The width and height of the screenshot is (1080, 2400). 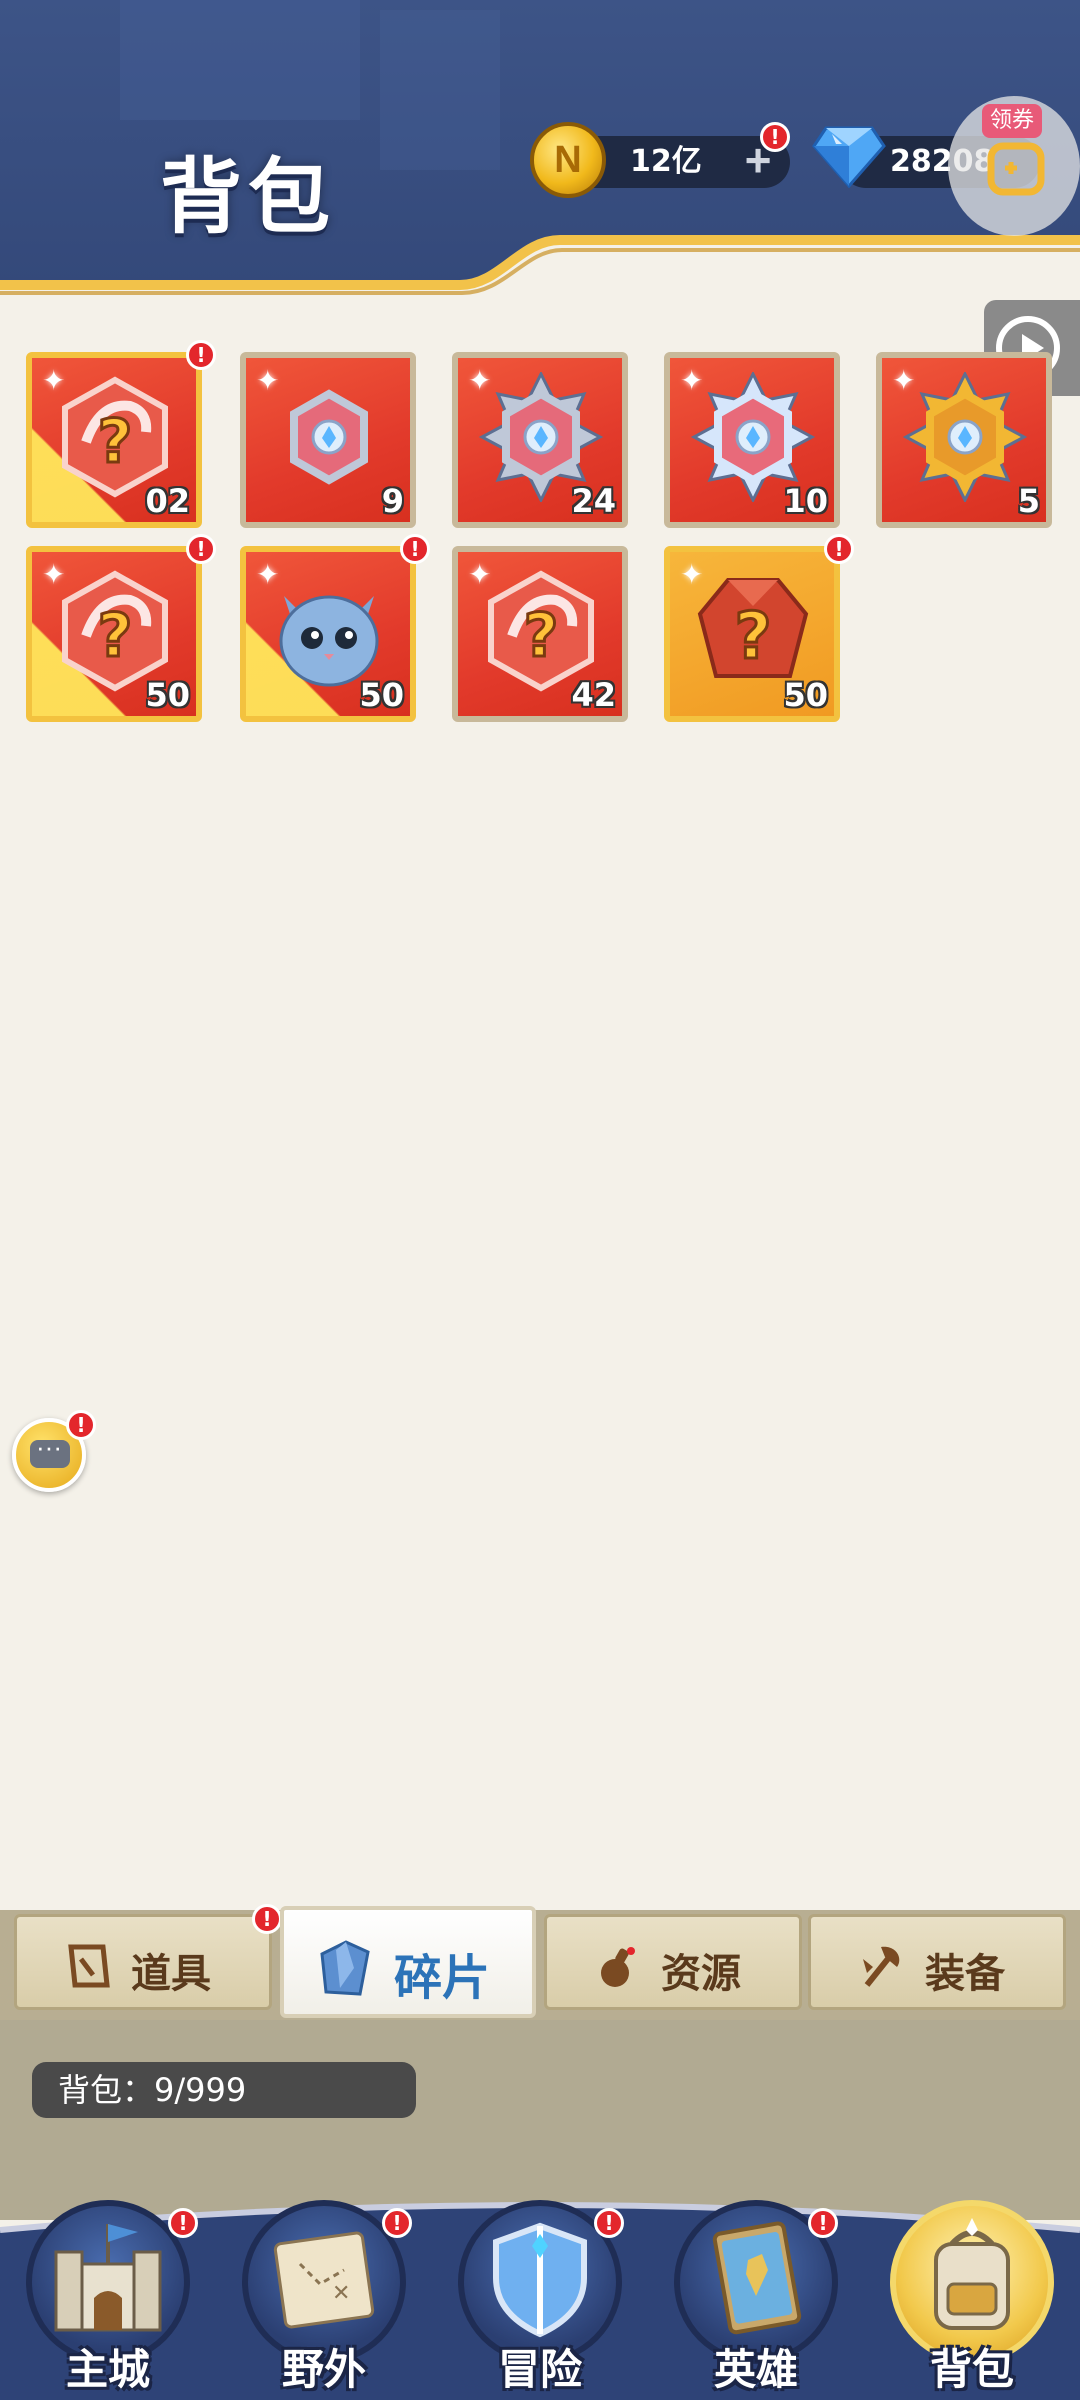 I want to click on nav-adventure: 冒险, so click(x=540, y=2285).